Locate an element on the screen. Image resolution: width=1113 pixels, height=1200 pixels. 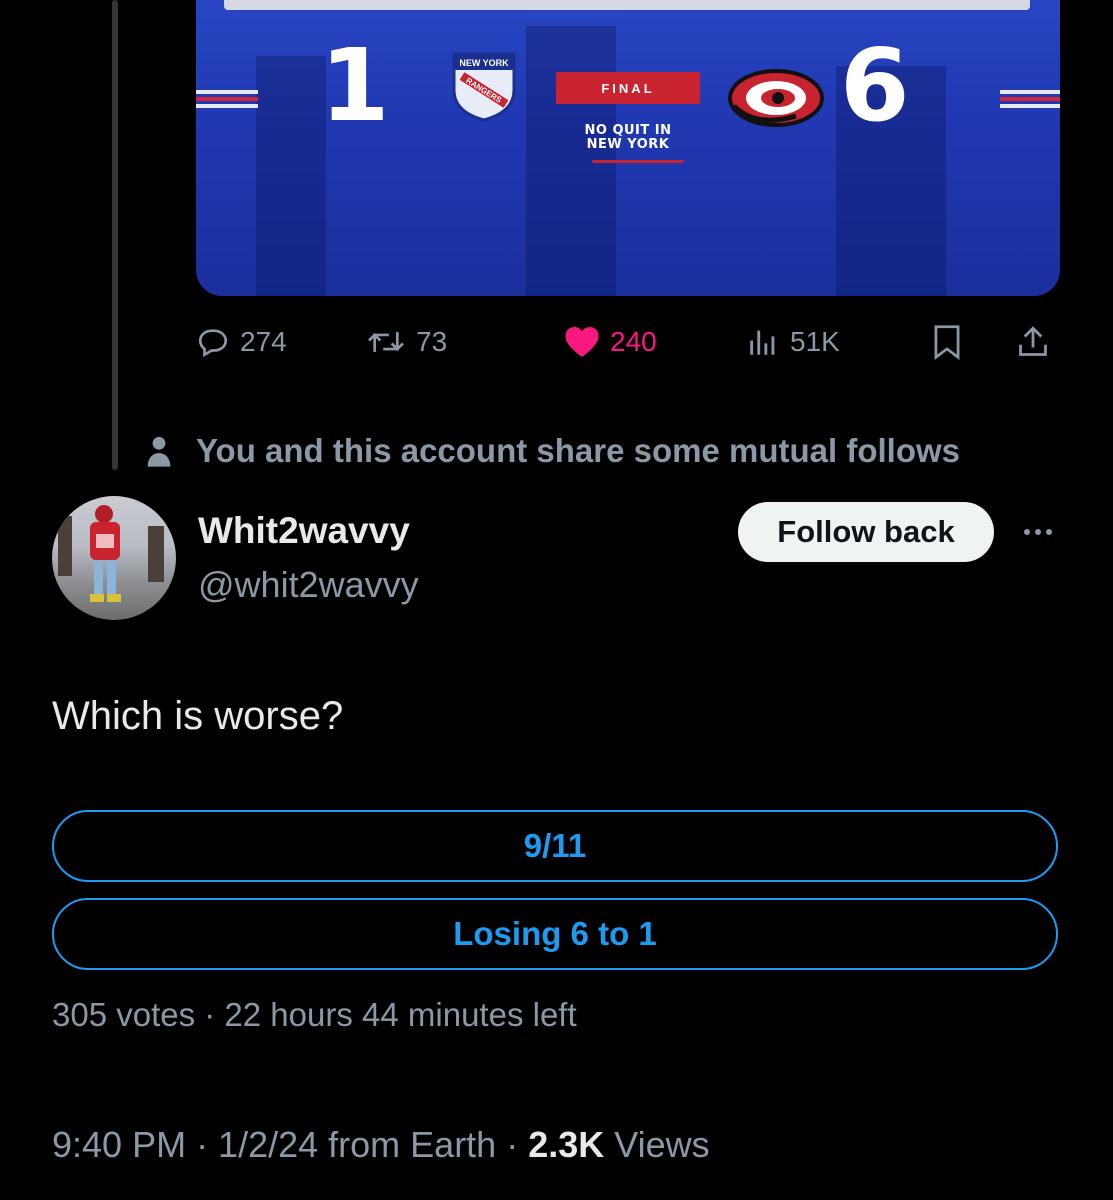
tagline-underline is located at coordinates (638, 161).